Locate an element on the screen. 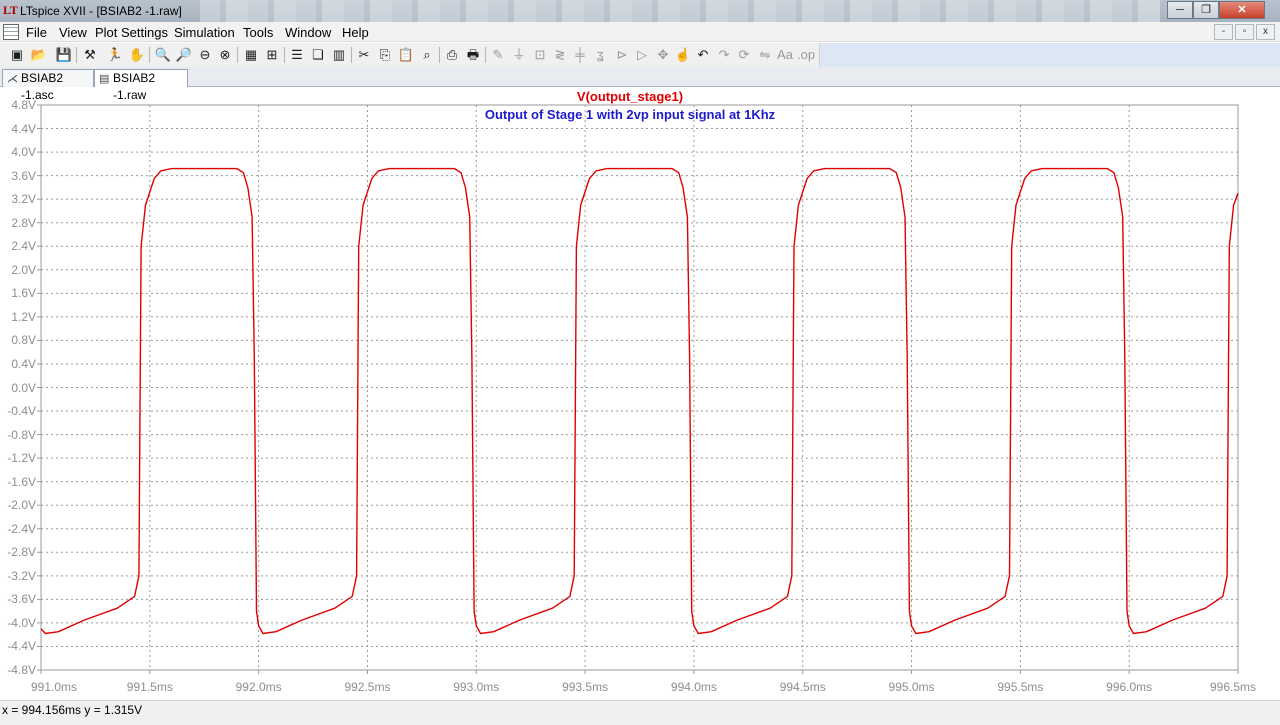 This screenshot has height=725, width=1280. autorange-icon: ▦ is located at coordinates (251, 55).